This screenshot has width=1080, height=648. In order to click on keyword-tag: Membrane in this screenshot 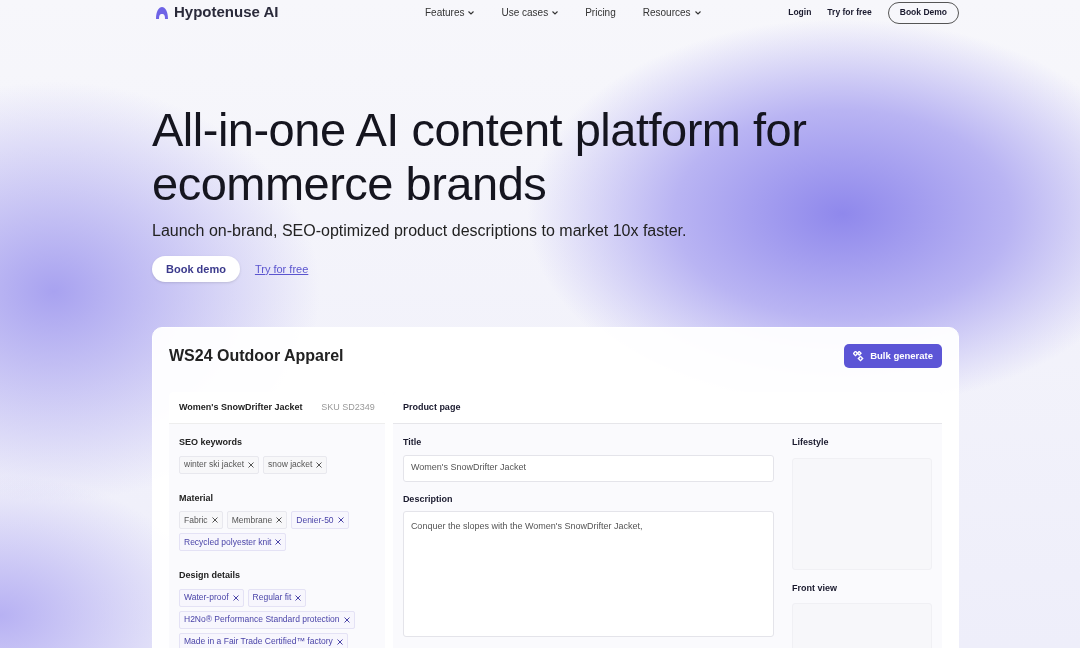, I will do `click(257, 520)`.